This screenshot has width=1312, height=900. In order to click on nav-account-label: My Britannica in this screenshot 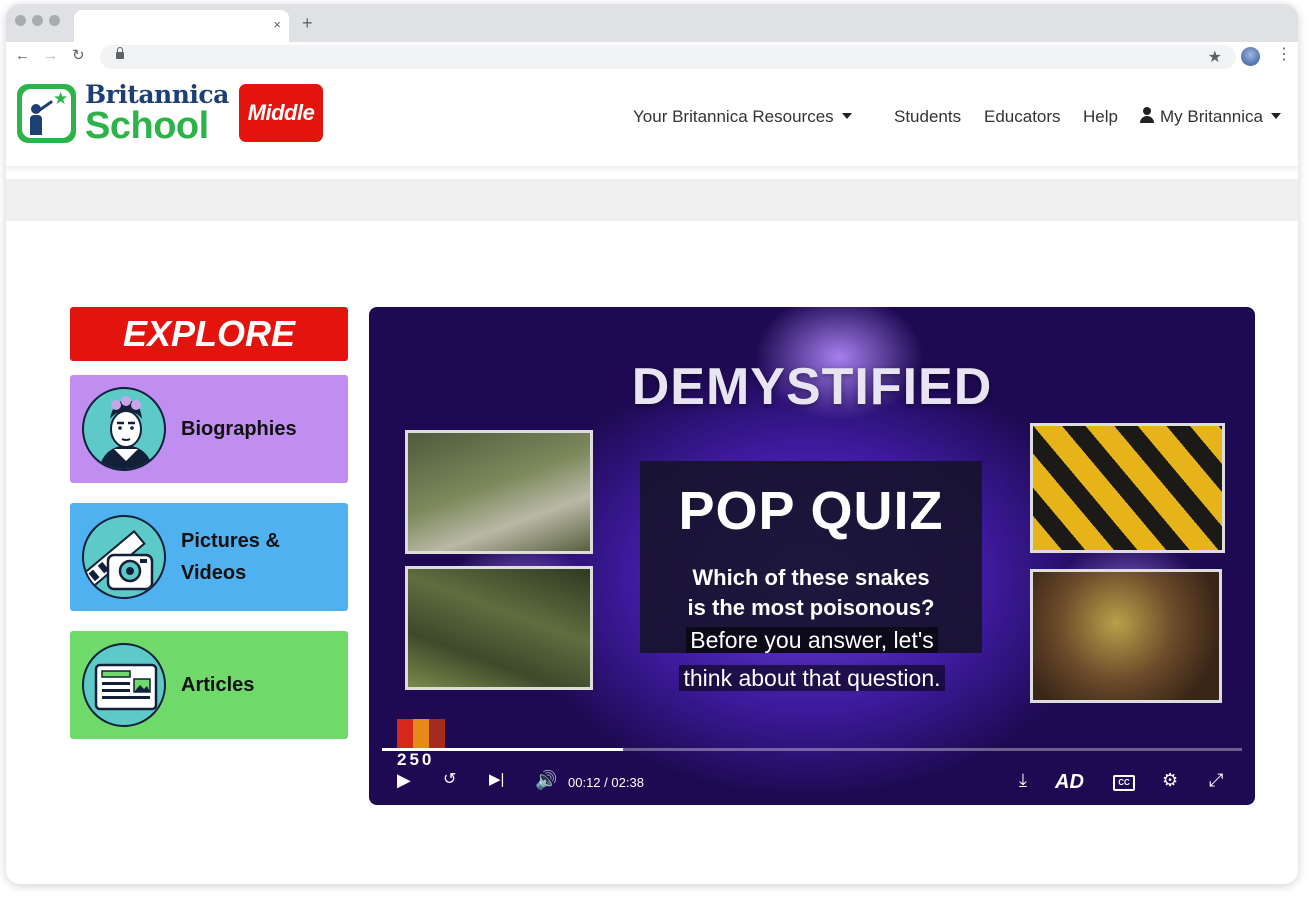, I will do `click(1211, 116)`.